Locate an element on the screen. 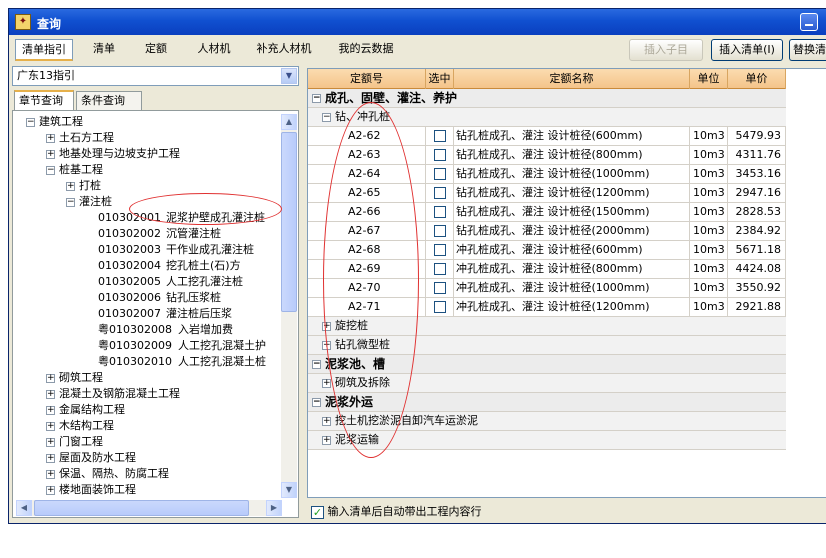  tree-horizontal-scrollbar: ◀ ▶ is located at coordinates (149, 508).